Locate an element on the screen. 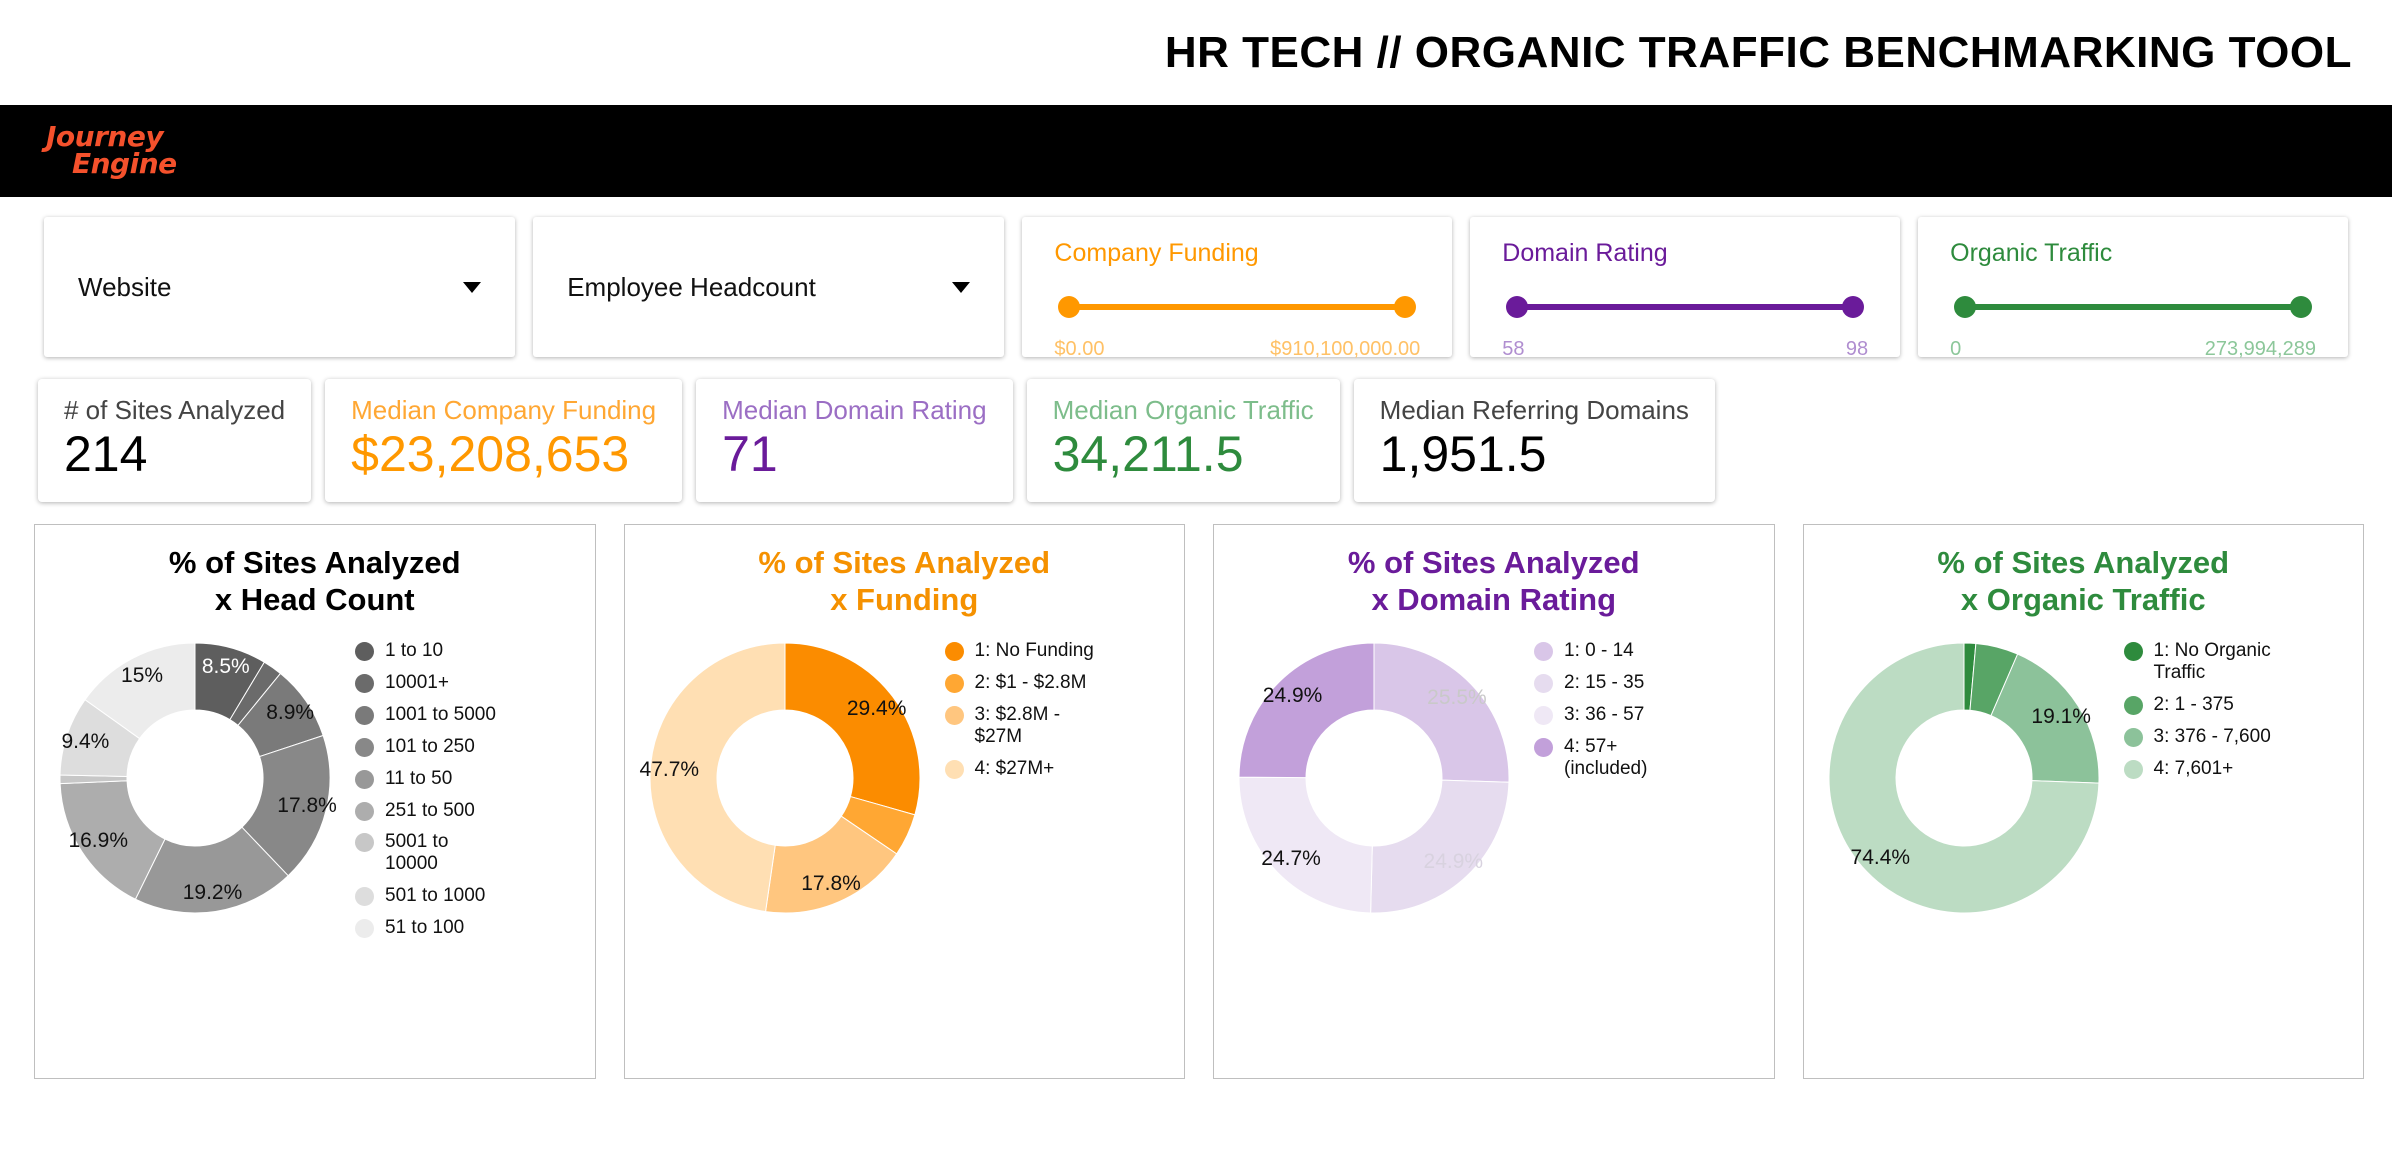 Image resolution: width=2392 pixels, height=1170 pixels. legend-item: 2: $1 - $2.8M is located at coordinates (1019, 683).